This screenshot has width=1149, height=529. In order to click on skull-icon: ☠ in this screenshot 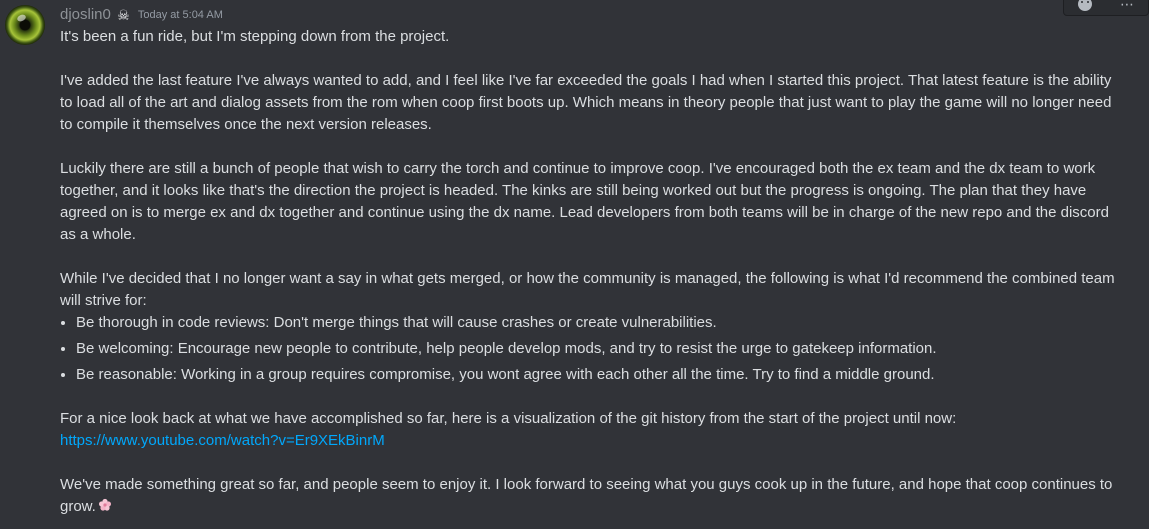, I will do `click(123, 14)`.